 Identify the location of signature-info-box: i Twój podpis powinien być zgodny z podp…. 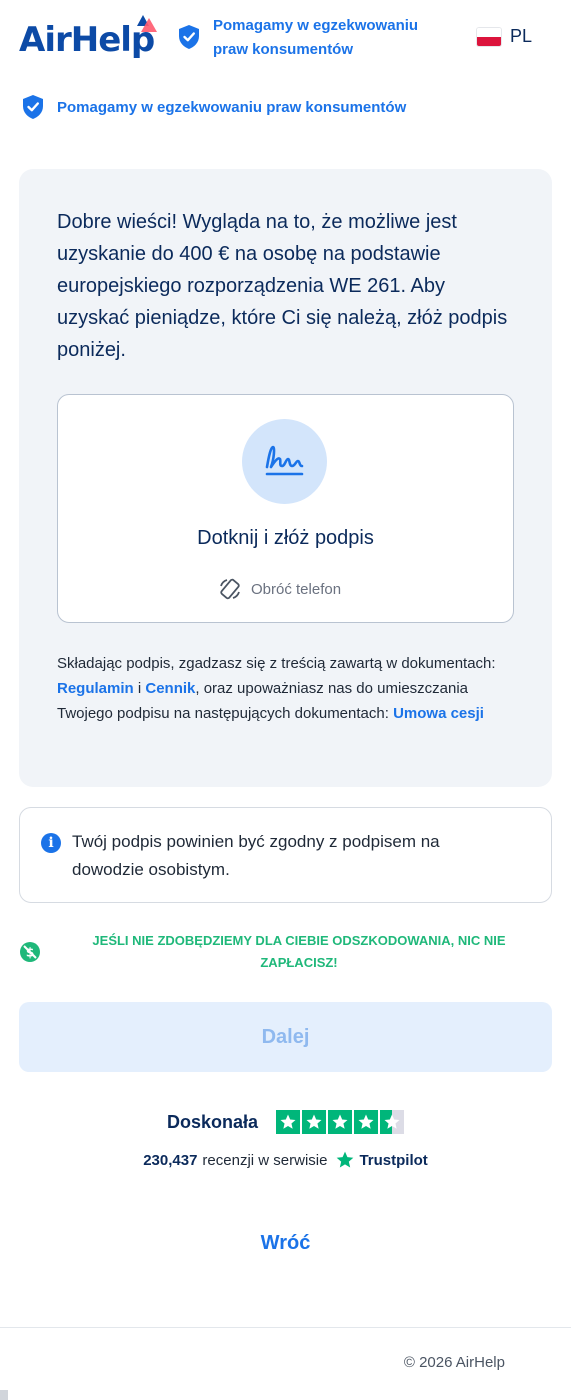
(285, 855).